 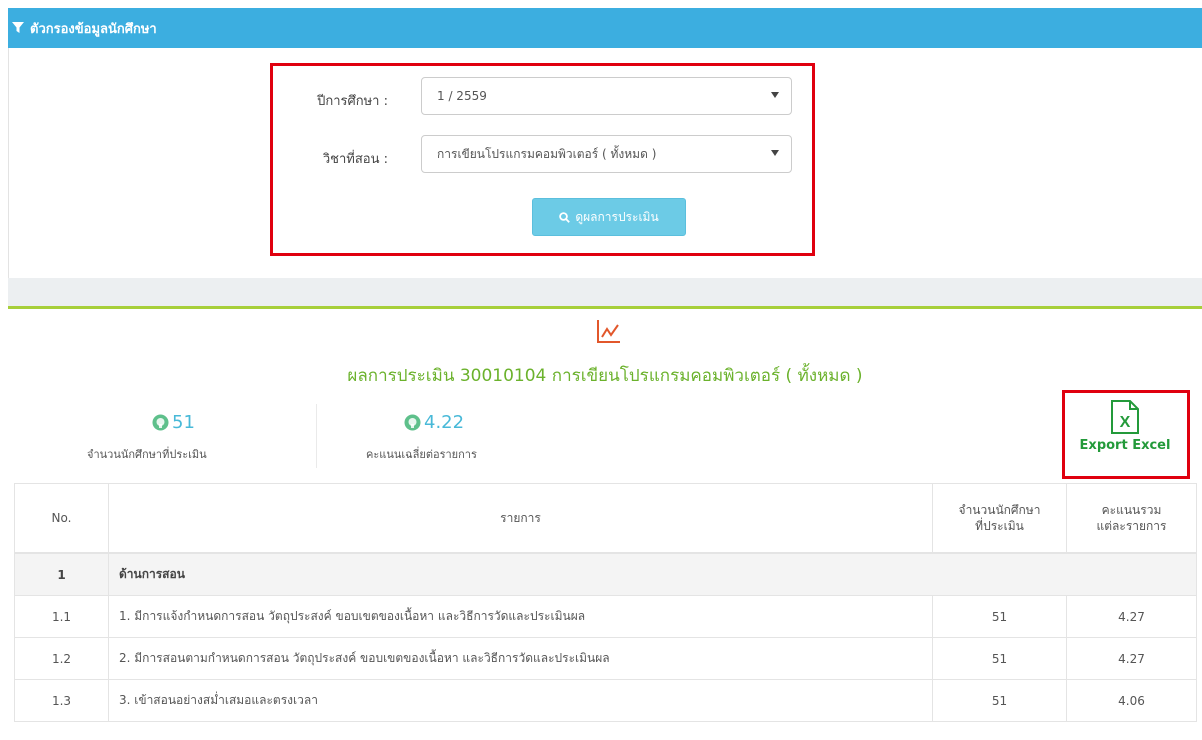 I want to click on filter-panel-header: ตัวกรองข้อมูลนักศึกษา, so click(x=605, y=28).